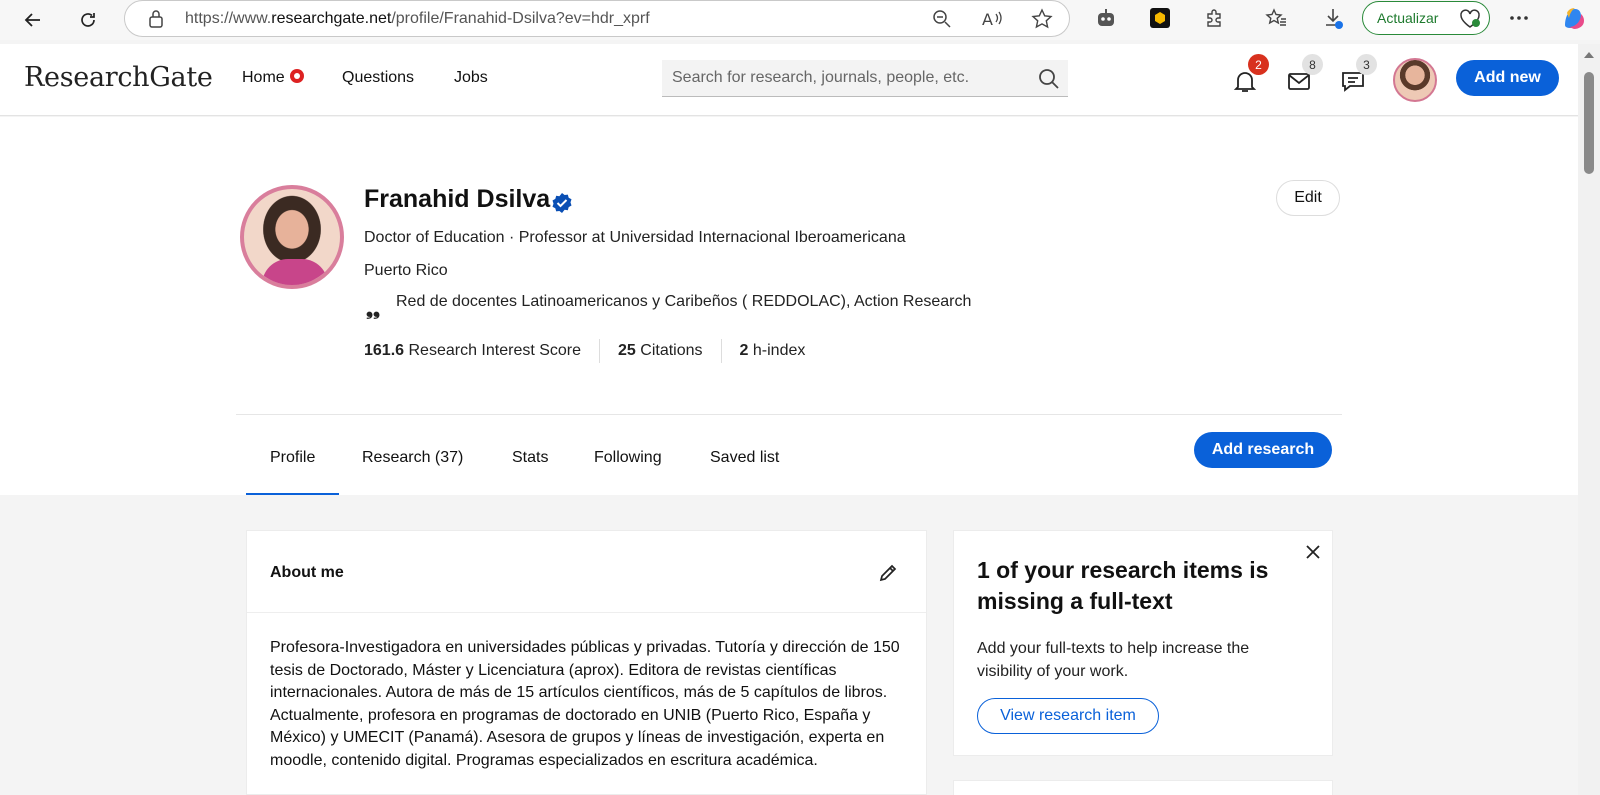 The width and height of the screenshot is (1600, 795). What do you see at coordinates (660, 351) in the screenshot?
I see `stat-citations: 25 Citations` at bounding box center [660, 351].